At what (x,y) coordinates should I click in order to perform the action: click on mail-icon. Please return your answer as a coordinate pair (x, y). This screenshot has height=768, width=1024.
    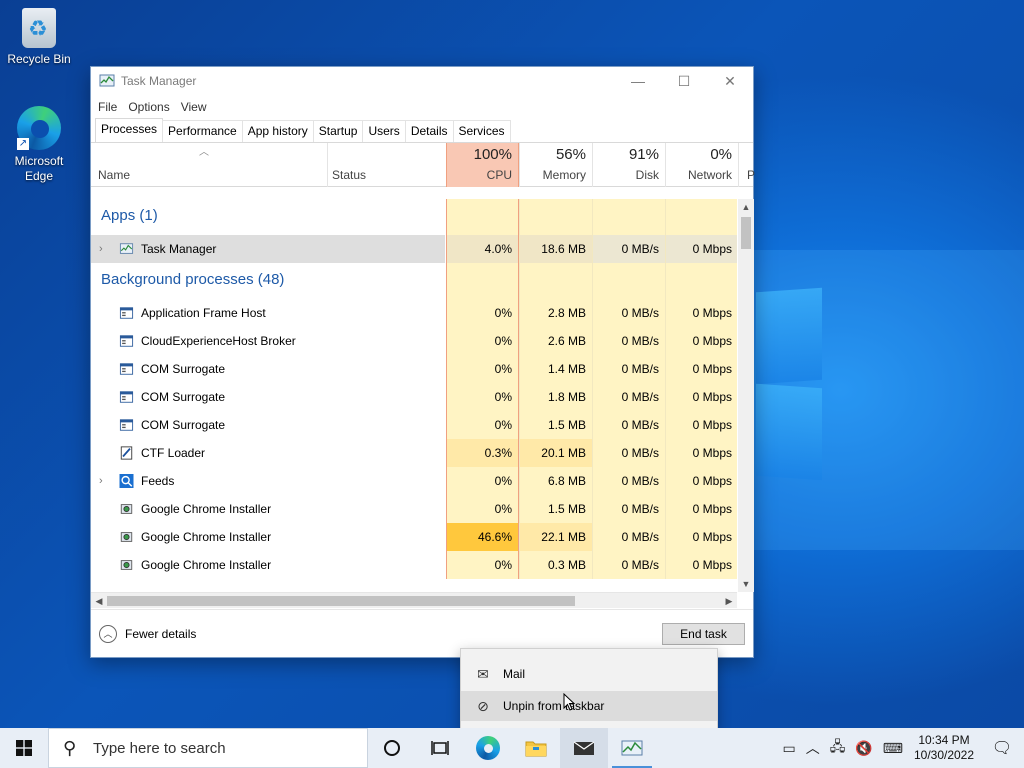
    Looking at the image, I should click on (584, 748).